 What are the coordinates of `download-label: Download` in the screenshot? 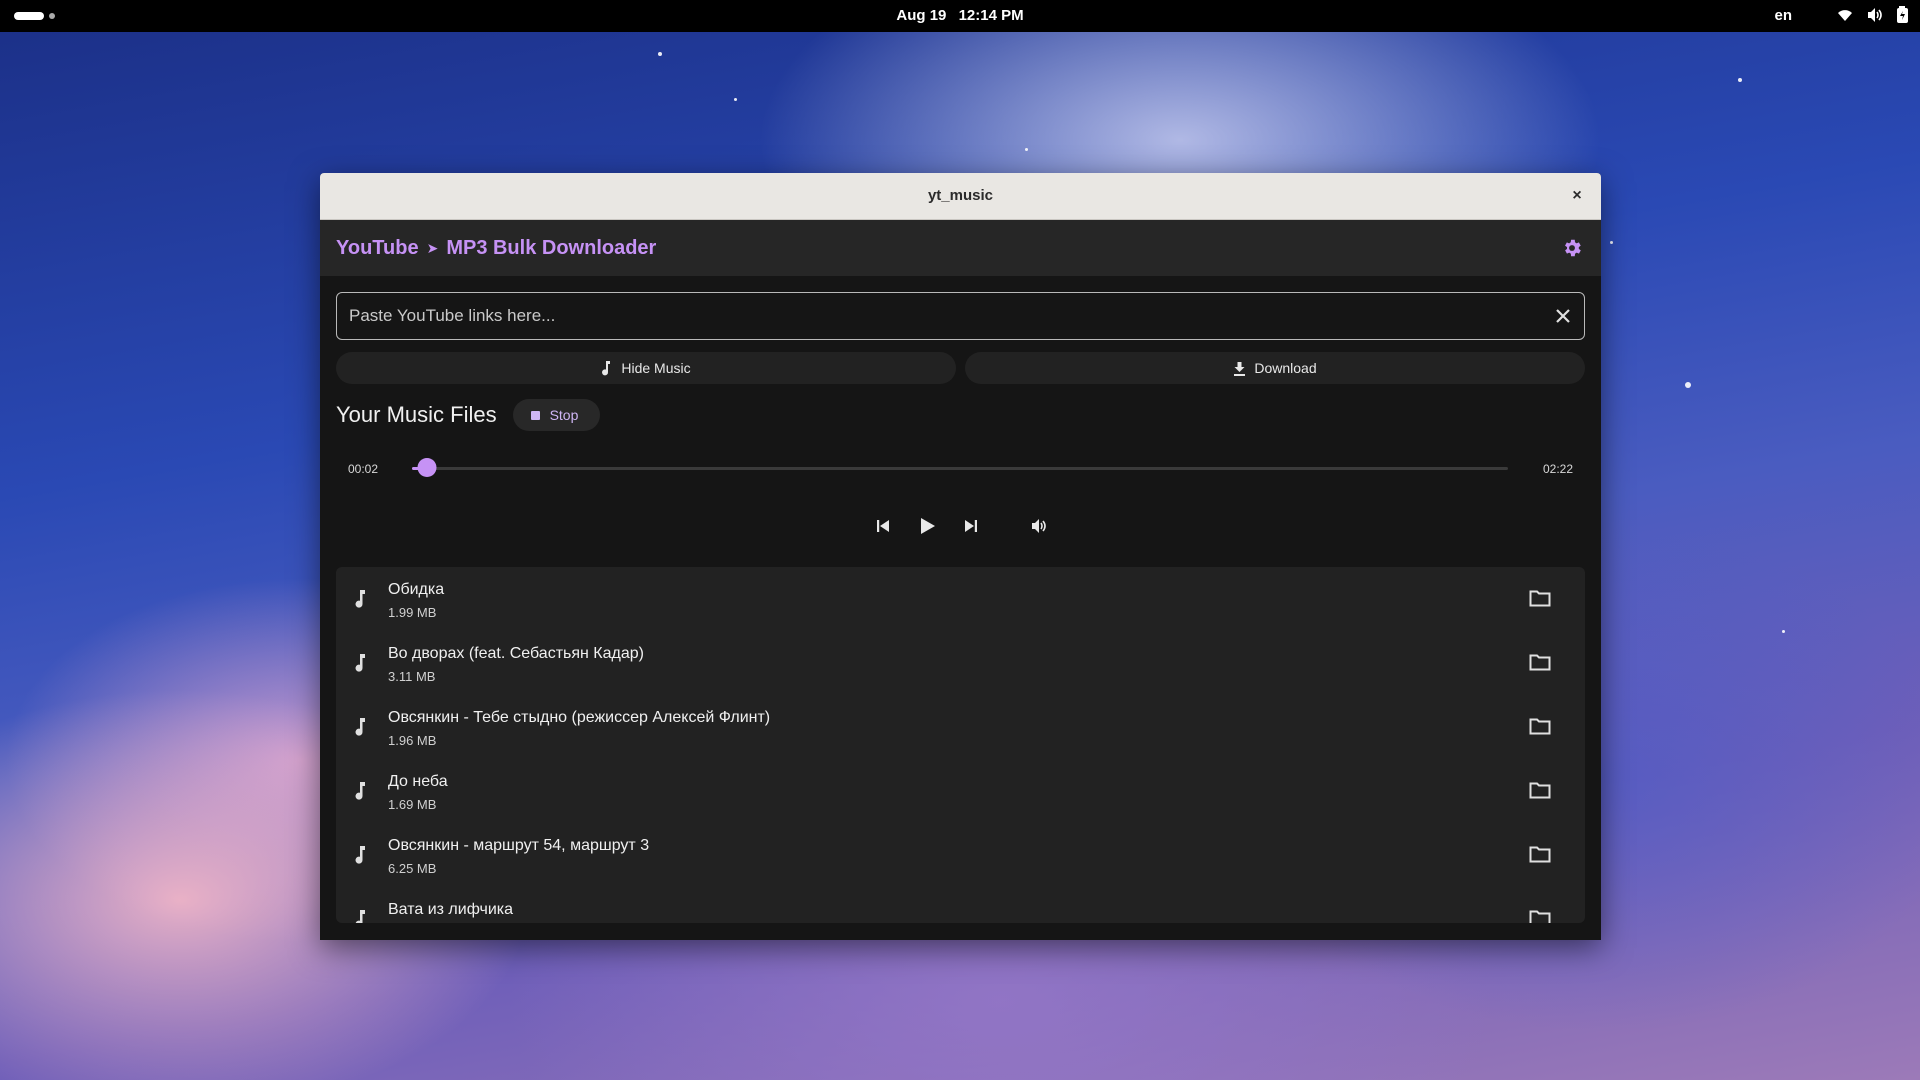 It's located at (1285, 368).